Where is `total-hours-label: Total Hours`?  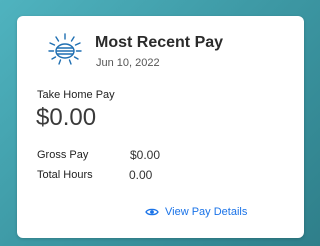
total-hours-label: Total Hours is located at coordinates (65, 175).